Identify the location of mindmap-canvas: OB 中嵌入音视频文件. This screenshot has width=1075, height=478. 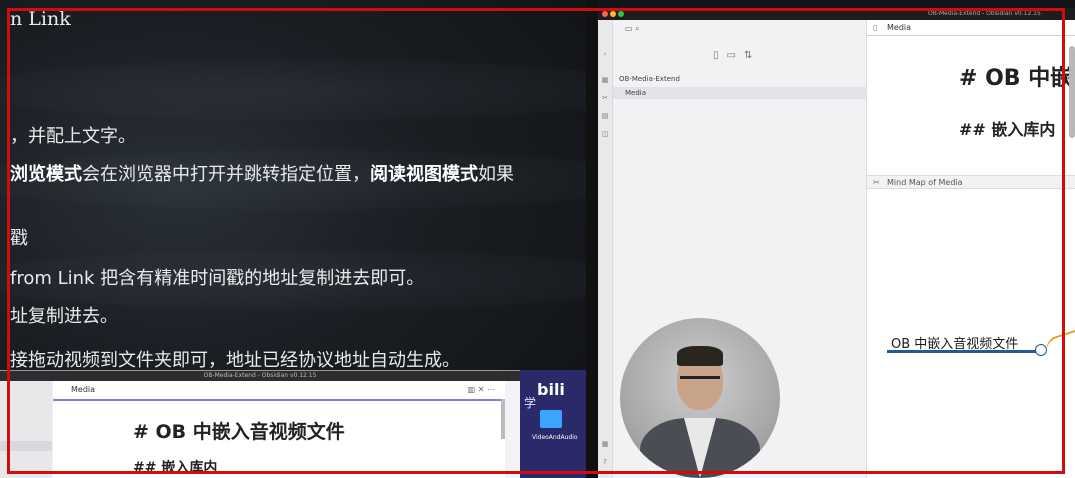
(971, 334).